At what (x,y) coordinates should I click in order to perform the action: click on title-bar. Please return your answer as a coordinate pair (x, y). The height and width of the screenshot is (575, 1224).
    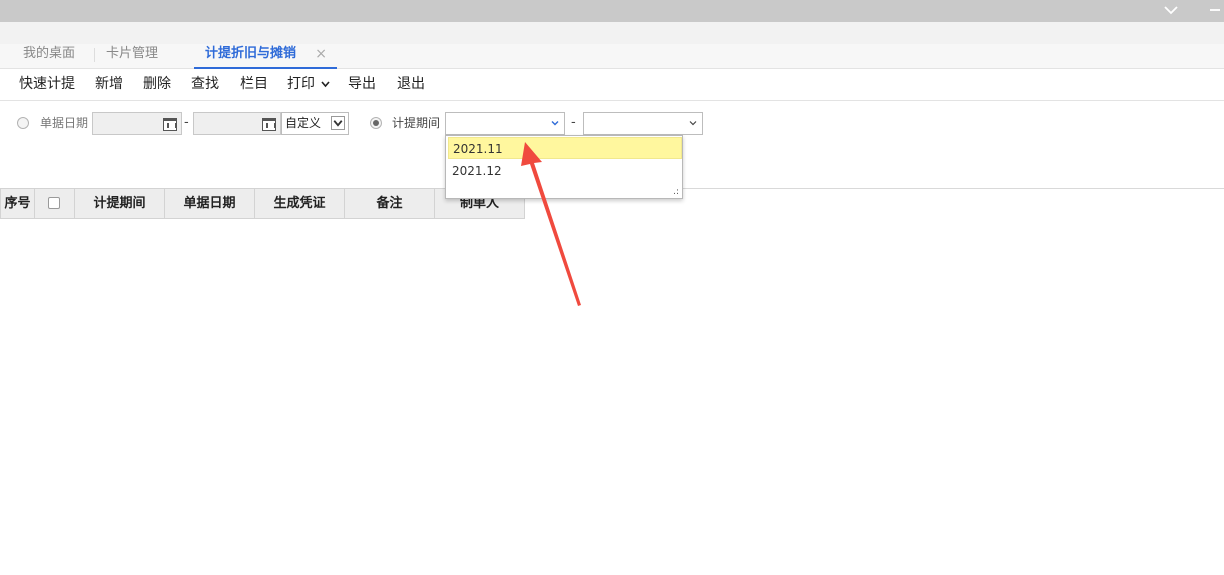
    Looking at the image, I should click on (612, 11).